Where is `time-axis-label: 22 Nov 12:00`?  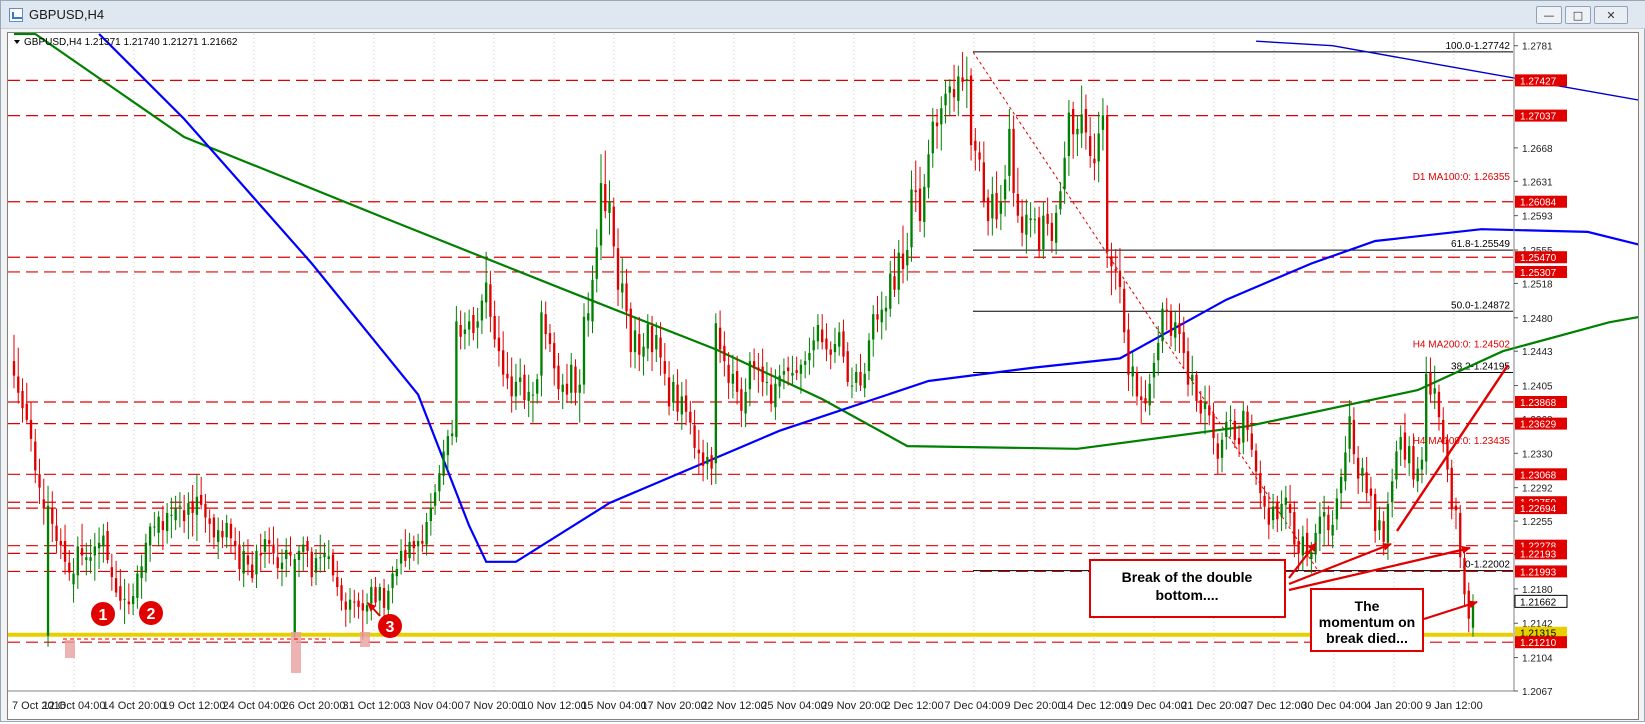
time-axis-label: 22 Nov 12:00 is located at coordinates (733, 706).